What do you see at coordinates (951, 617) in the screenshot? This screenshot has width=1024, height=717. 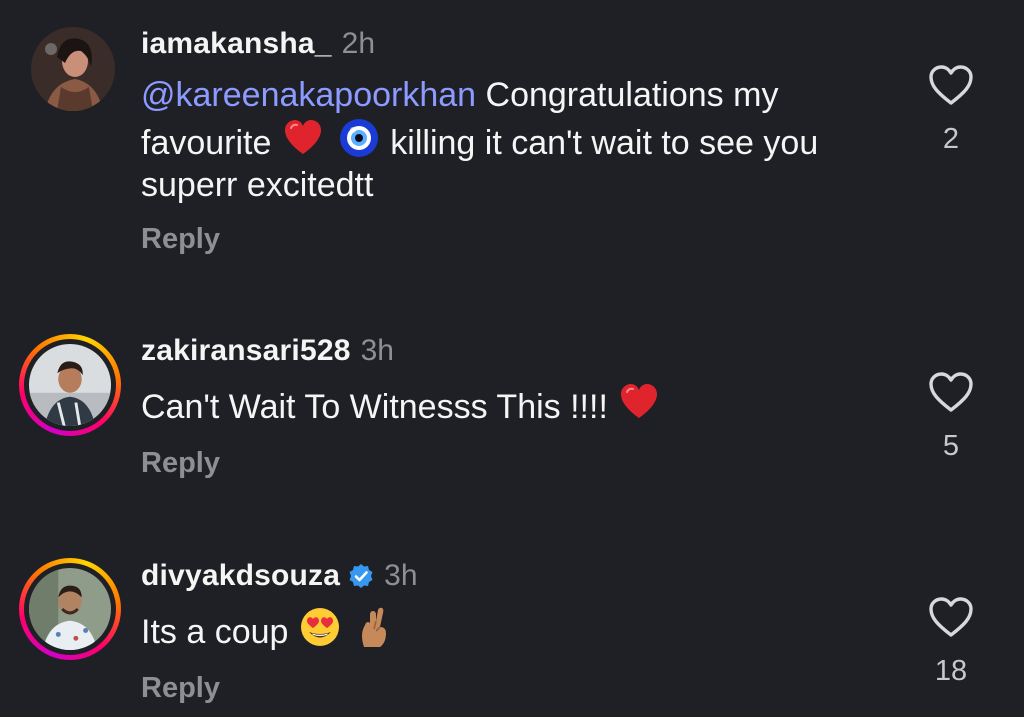 I see `heart-outline-icon` at bounding box center [951, 617].